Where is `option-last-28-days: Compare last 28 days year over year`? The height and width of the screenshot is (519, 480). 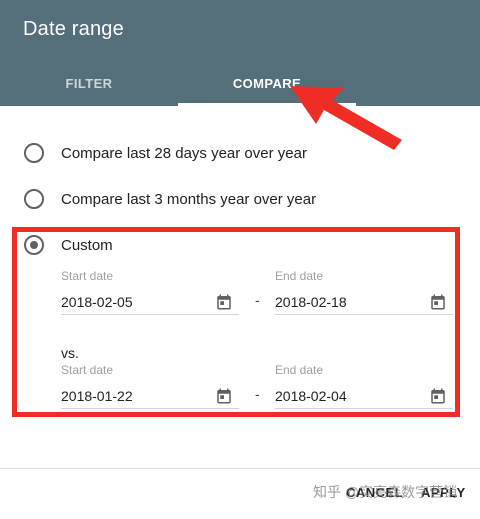 option-last-28-days: Compare last 28 days year over year is located at coordinates (165, 153).